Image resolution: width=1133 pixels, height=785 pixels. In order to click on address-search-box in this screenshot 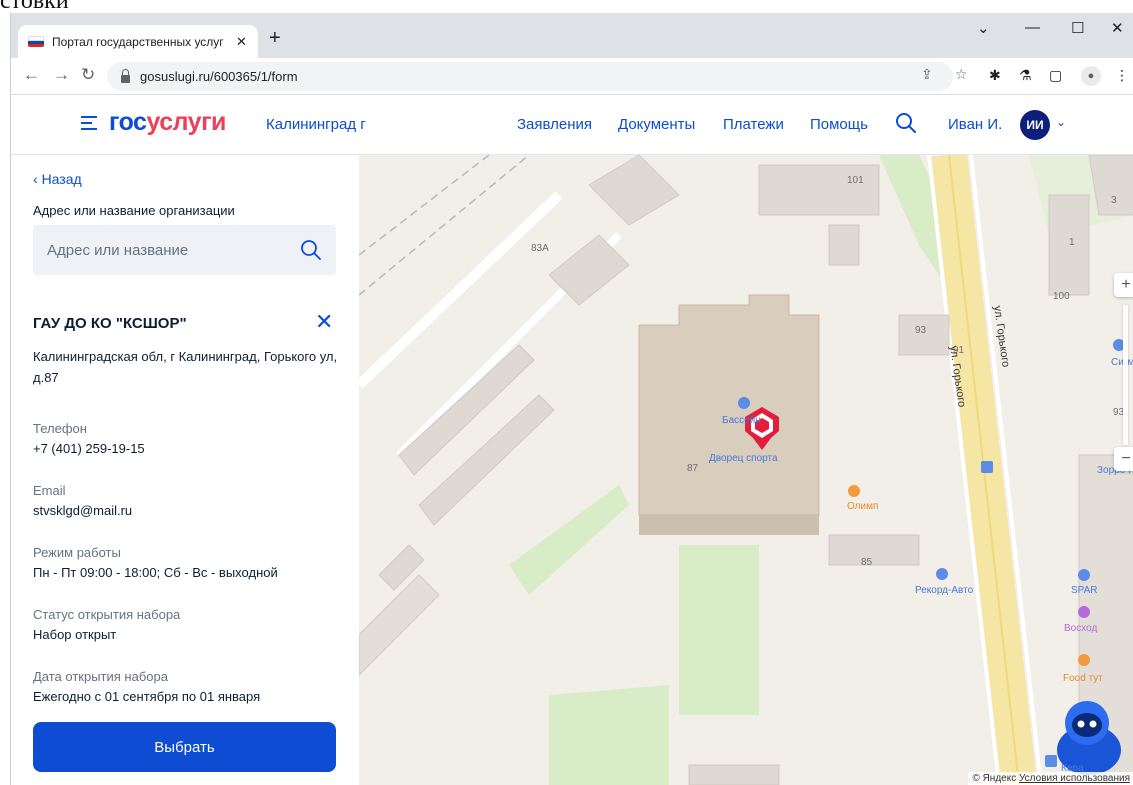, I will do `click(184, 250)`.